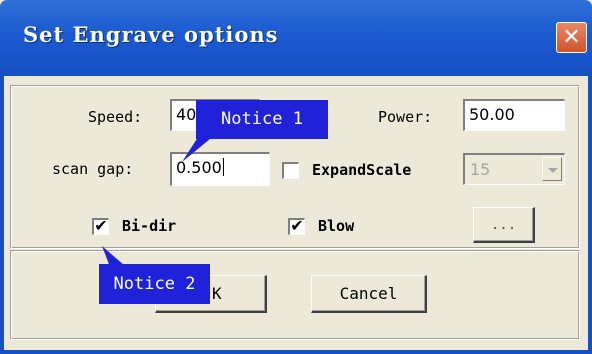 The height and width of the screenshot is (354, 592). I want to click on power-label: Power:, so click(405, 117).